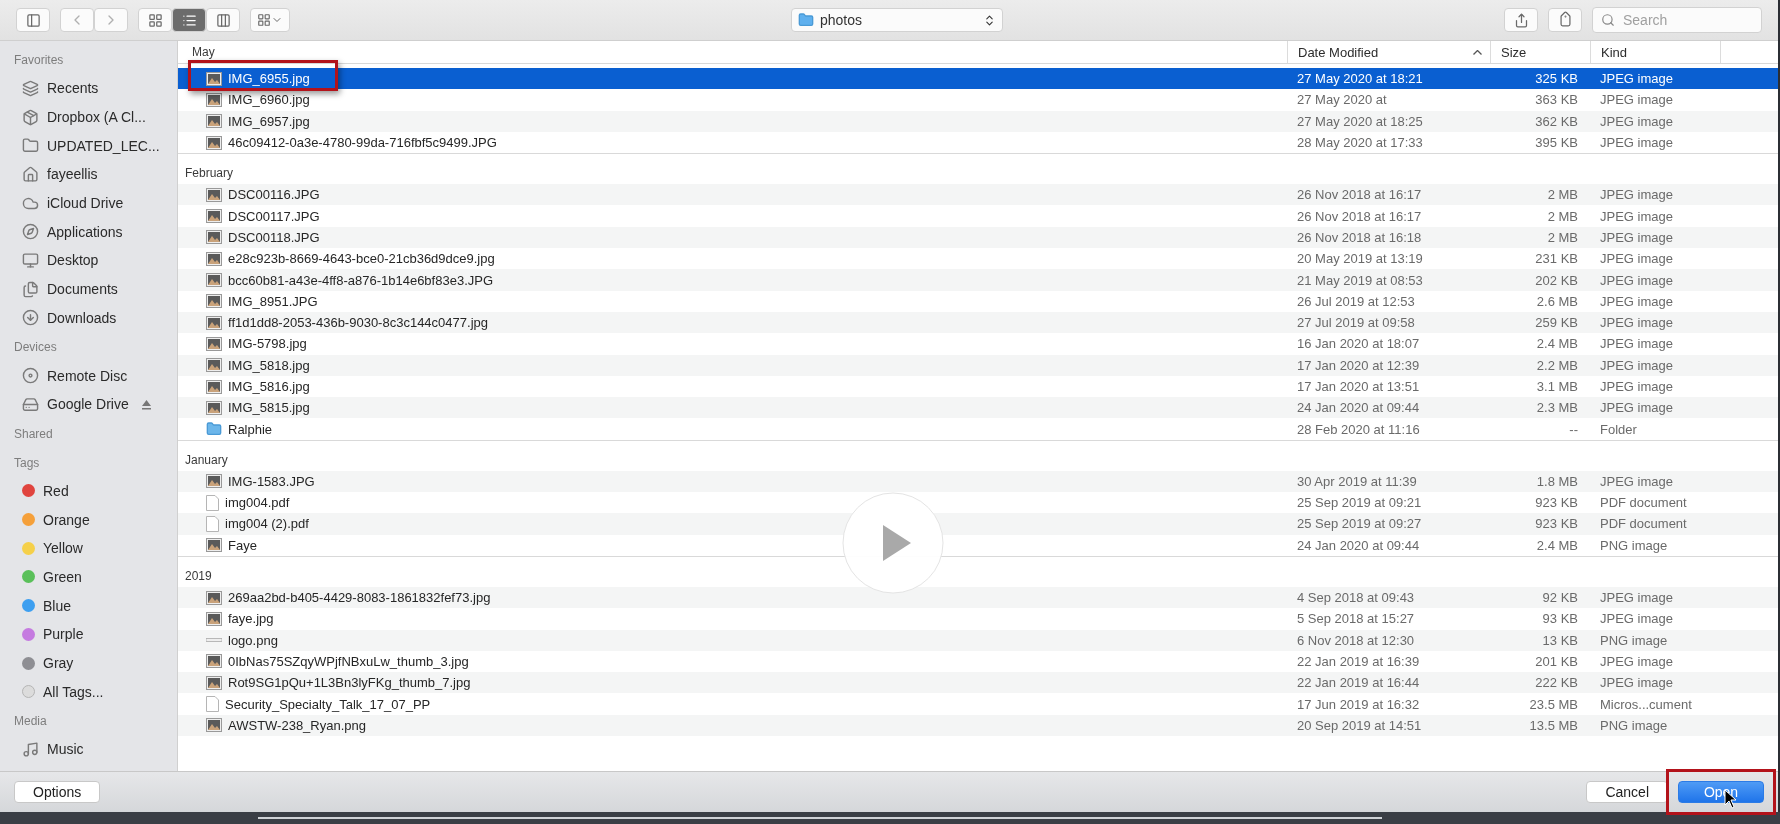 The height and width of the screenshot is (824, 1780). What do you see at coordinates (88, 634) in the screenshot?
I see `sidebar-item: Purple` at bounding box center [88, 634].